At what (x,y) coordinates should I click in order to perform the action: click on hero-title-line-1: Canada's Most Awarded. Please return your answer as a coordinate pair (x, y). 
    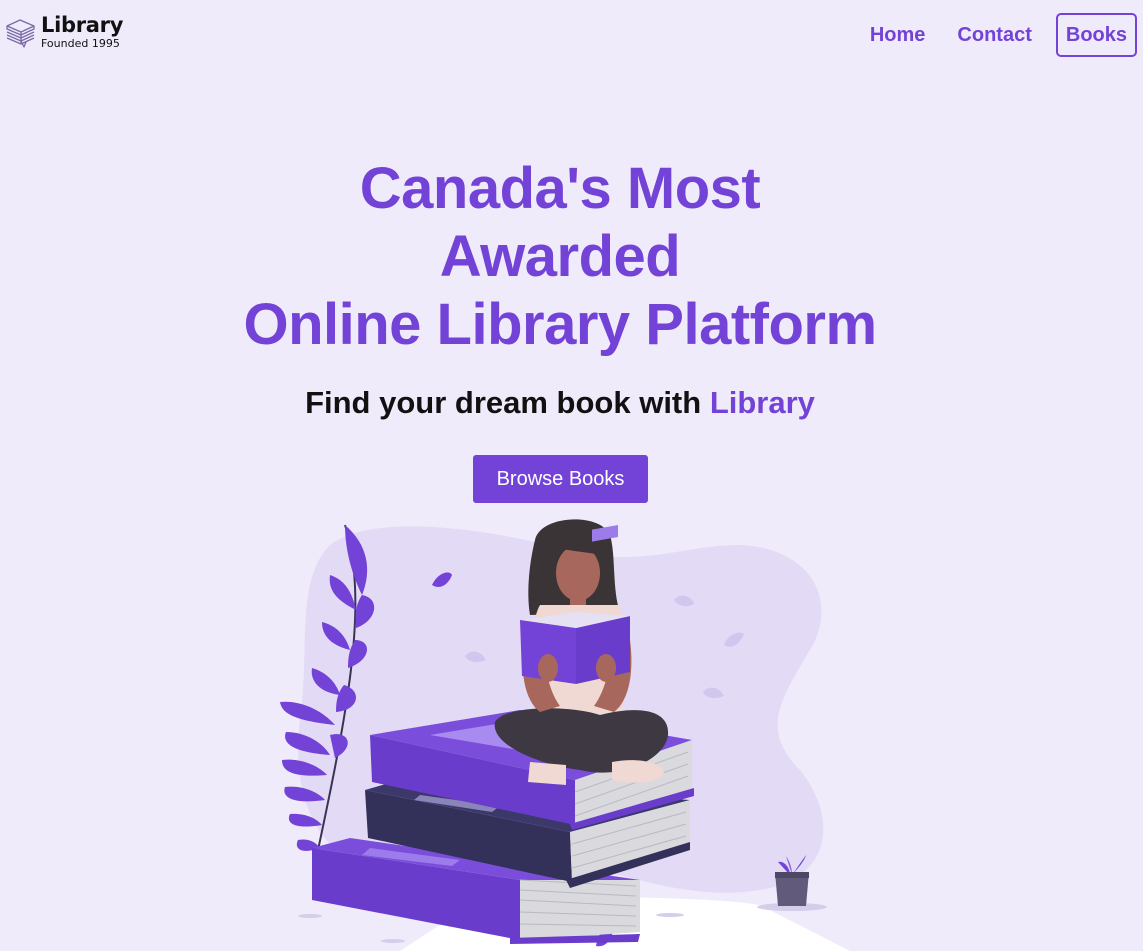
    Looking at the image, I should click on (560, 222).